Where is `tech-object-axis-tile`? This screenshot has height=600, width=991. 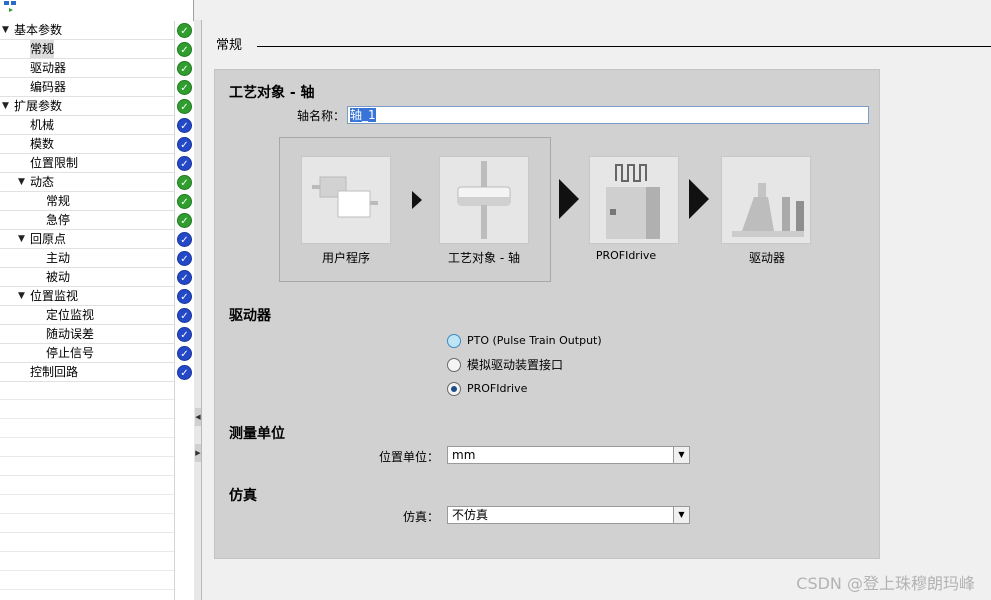
tech-object-axis-tile is located at coordinates (484, 200).